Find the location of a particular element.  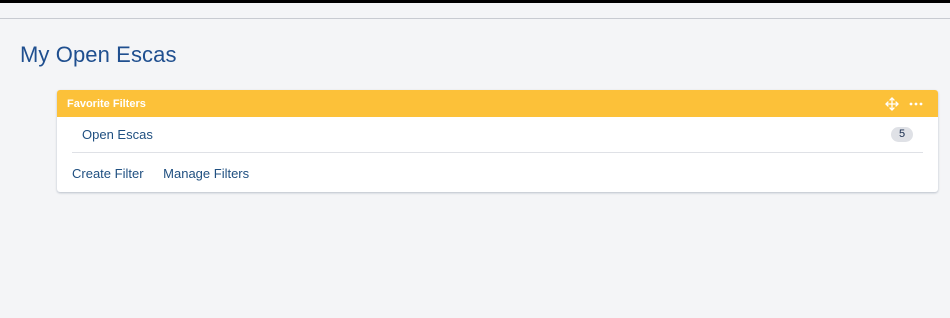

page-title: My Open Escas is located at coordinates (98, 54).